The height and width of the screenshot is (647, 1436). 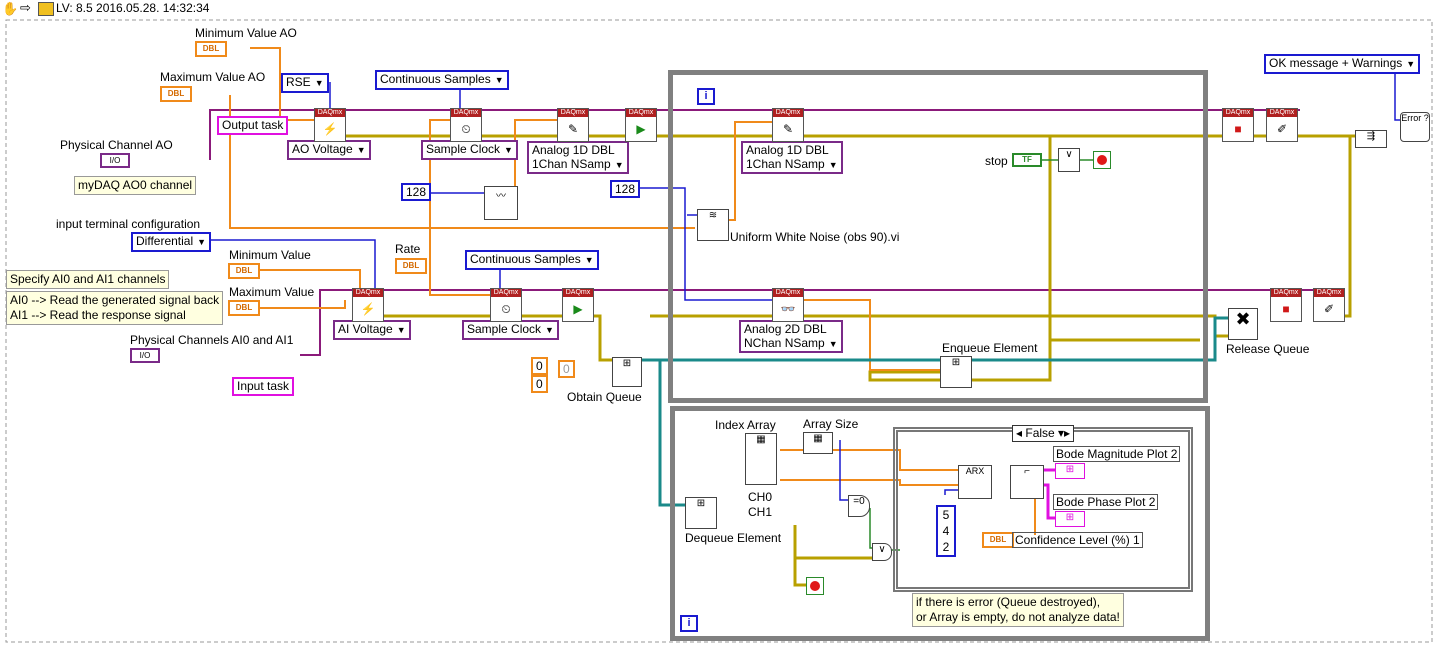 I want to click on arx-estimate-node: ARX, so click(x=975, y=482).